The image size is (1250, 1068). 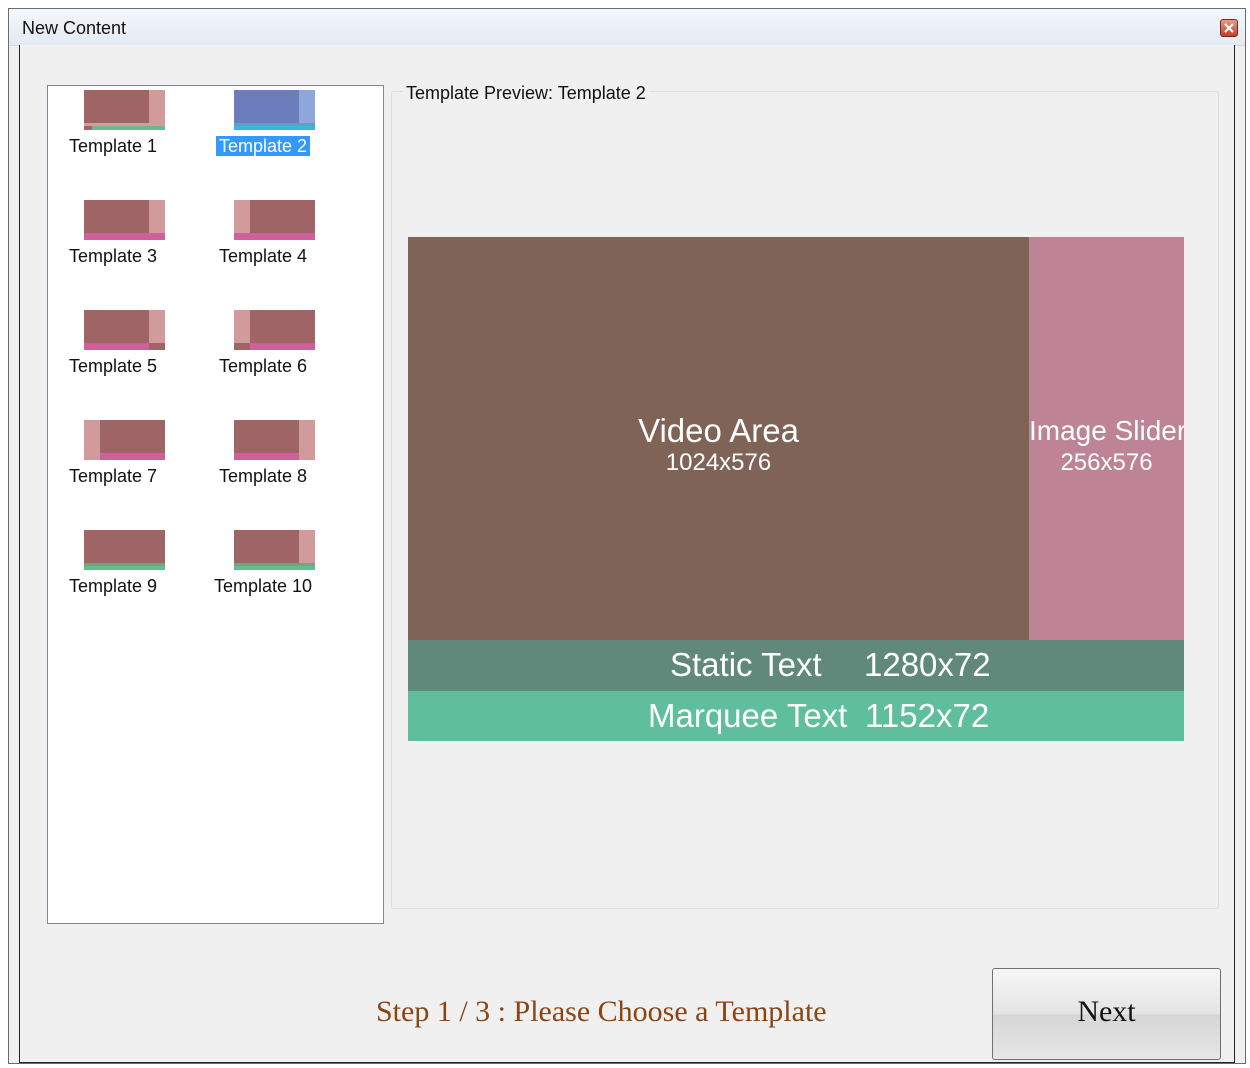 I want to click on template-item-1: Template 1, so click(x=113, y=135).